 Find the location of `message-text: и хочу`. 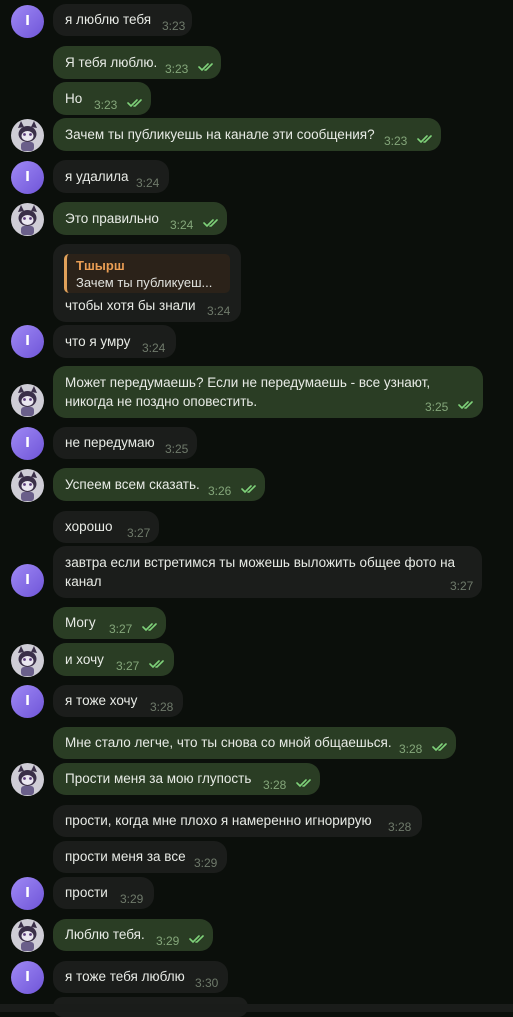

message-text: и хочу is located at coordinates (84, 659).